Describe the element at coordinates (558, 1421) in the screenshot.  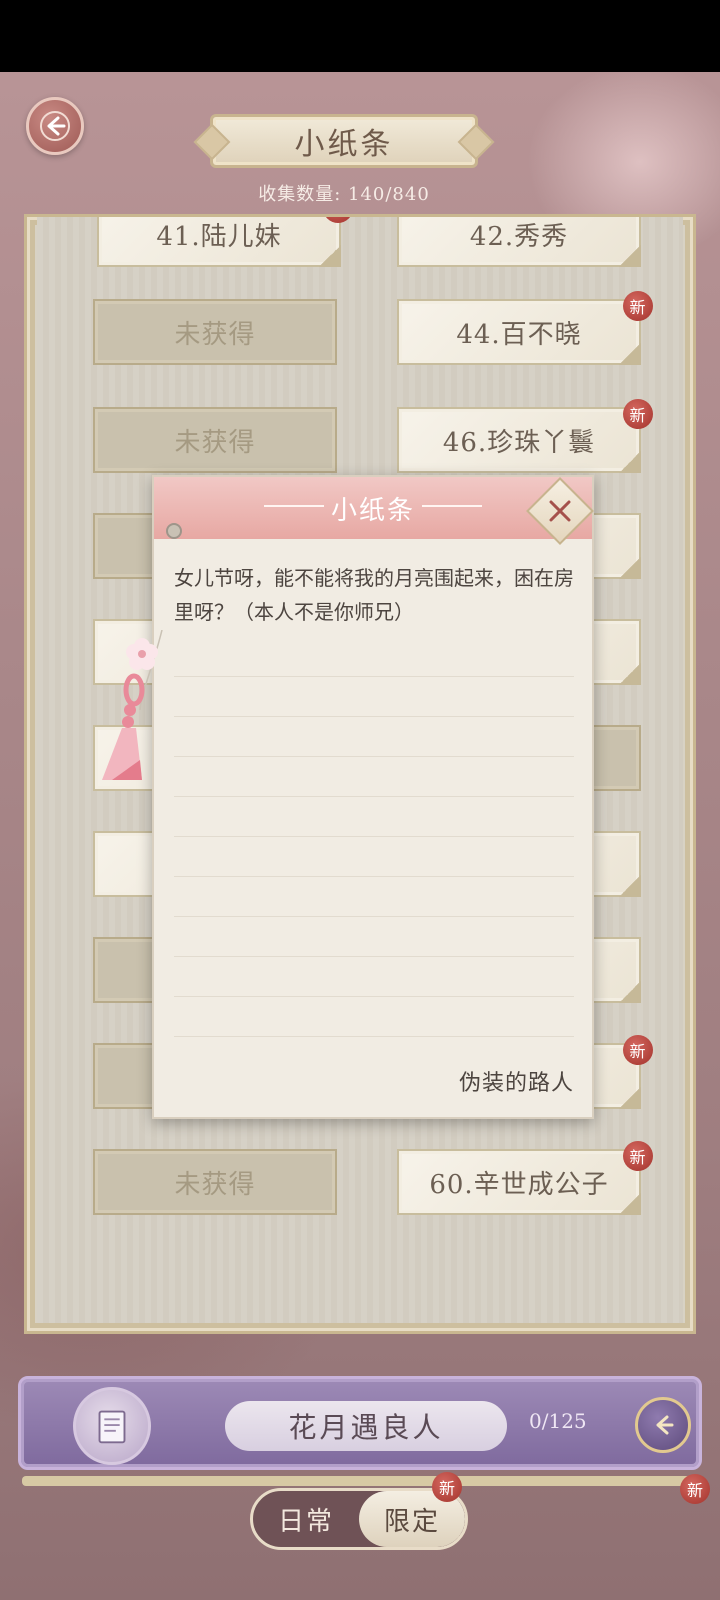
I see `banner-count: 0/125` at that location.